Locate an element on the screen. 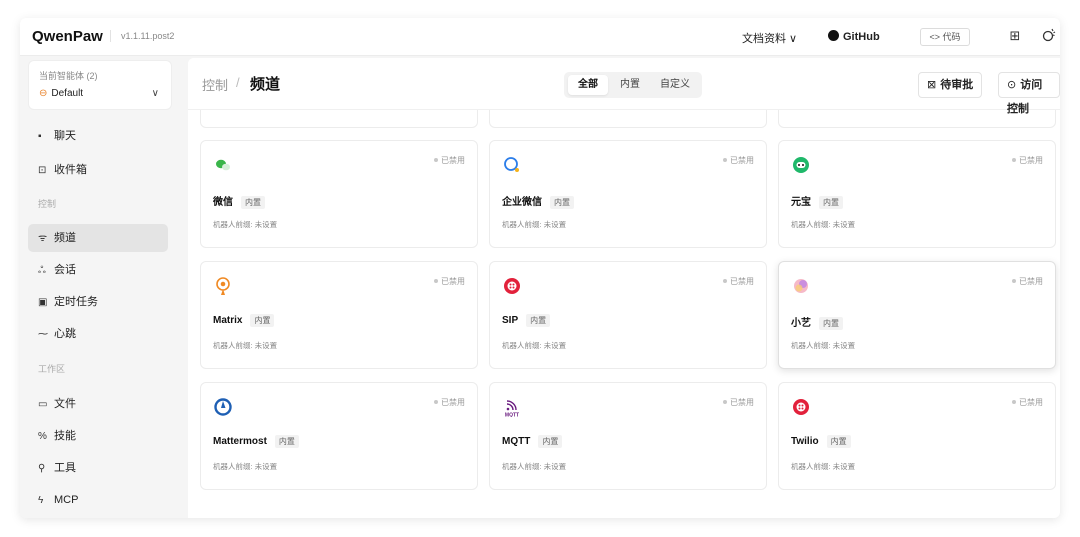 This screenshot has height=537, width=1080. channel-name-text: Mattermost is located at coordinates (240, 441).